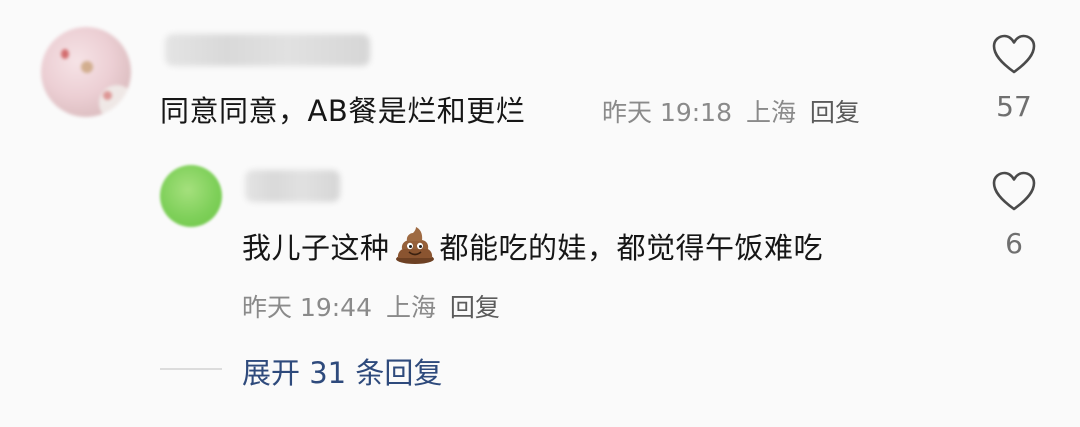 This screenshot has width=1080, height=427. Describe the element at coordinates (770, 112) in the screenshot. I see `comment-location: 上海` at that location.